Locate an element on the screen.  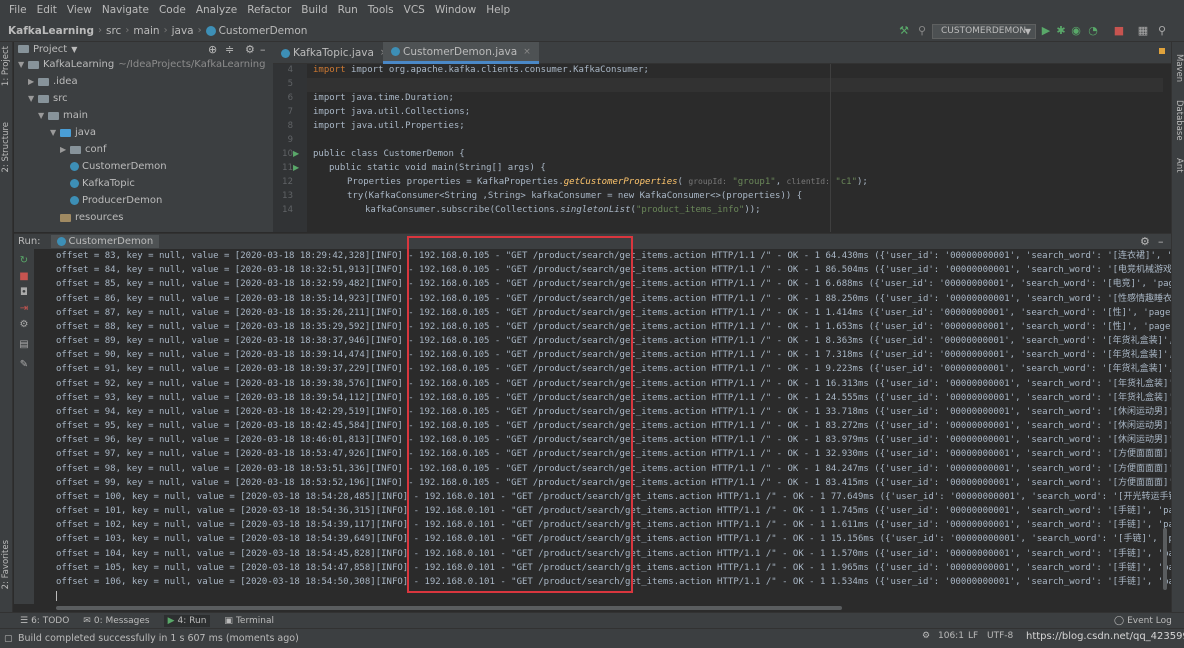
structure-tool-button: 2: Structure is located at coordinates (6, 147).